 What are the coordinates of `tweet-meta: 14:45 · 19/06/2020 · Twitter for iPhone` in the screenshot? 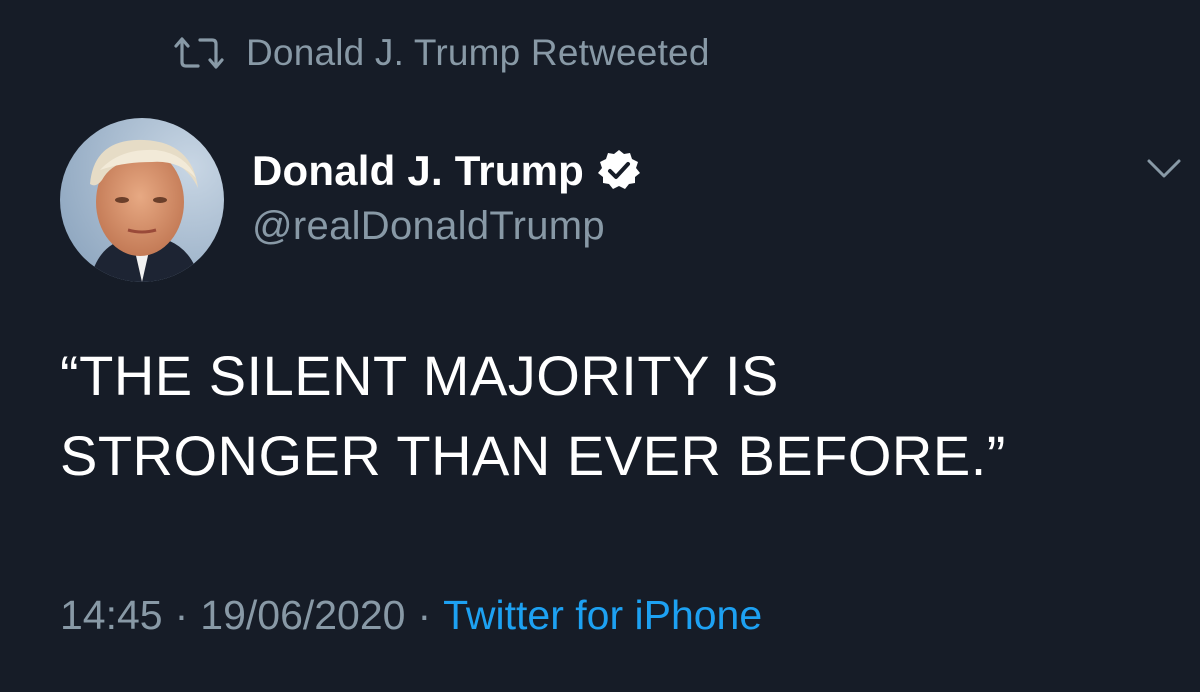 It's located at (411, 615).